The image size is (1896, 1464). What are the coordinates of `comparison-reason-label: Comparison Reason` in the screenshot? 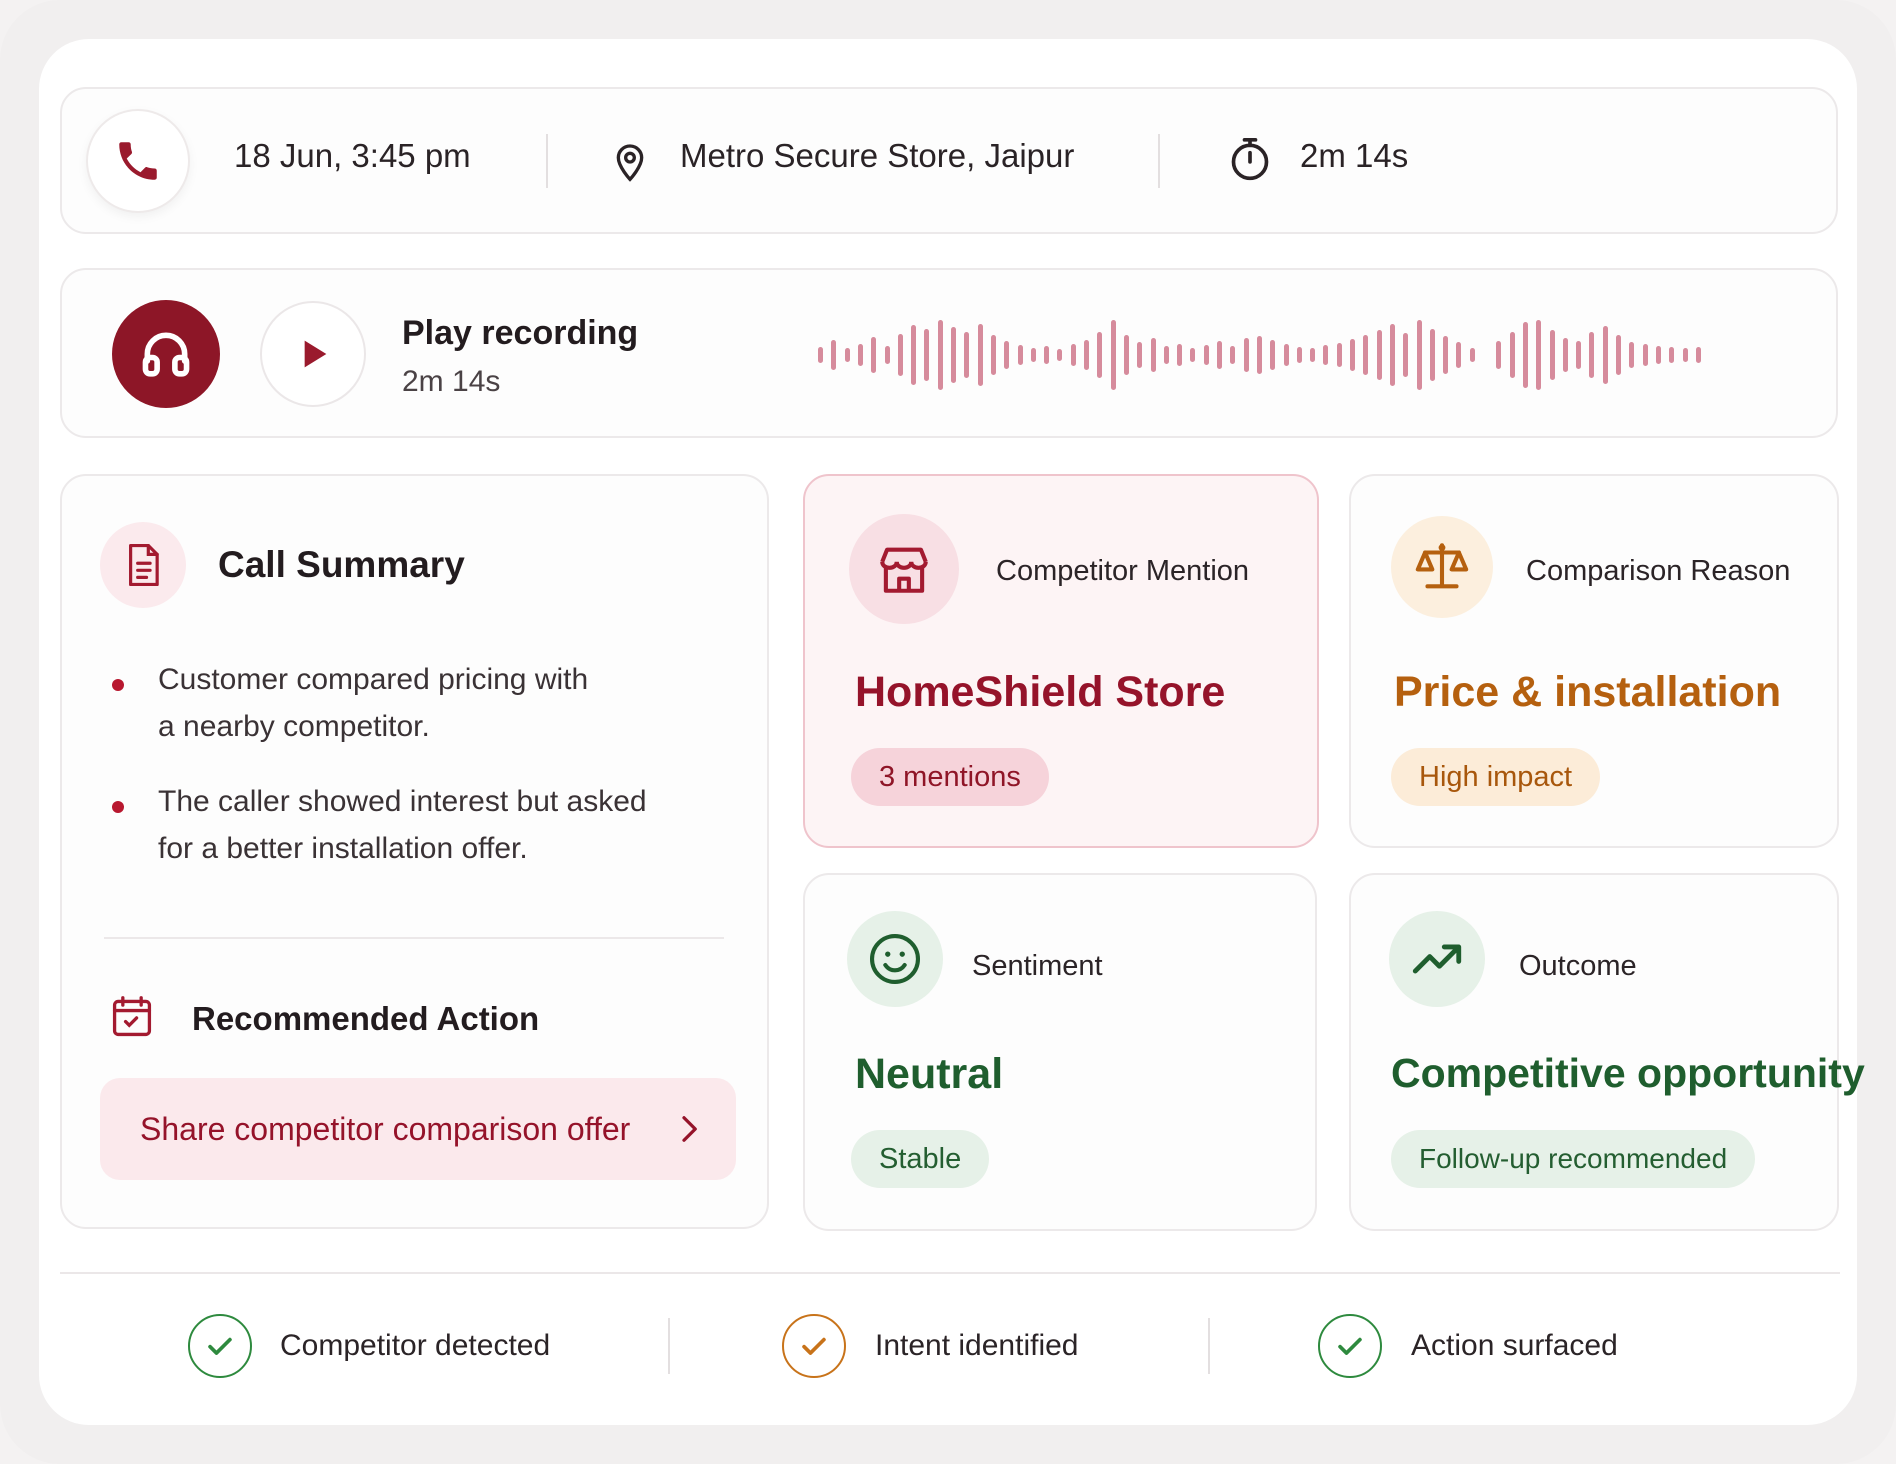 It's located at (1658, 571).